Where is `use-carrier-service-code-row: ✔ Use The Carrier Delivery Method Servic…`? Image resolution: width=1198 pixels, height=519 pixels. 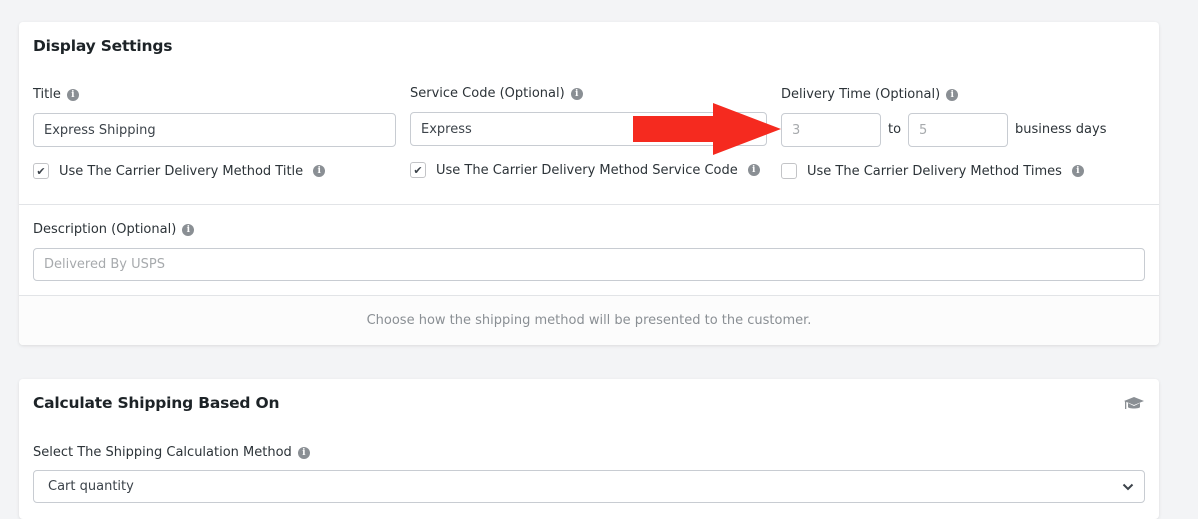
use-carrier-service-code-row: ✔ Use The Carrier Delivery Method Servic… is located at coordinates (585, 170).